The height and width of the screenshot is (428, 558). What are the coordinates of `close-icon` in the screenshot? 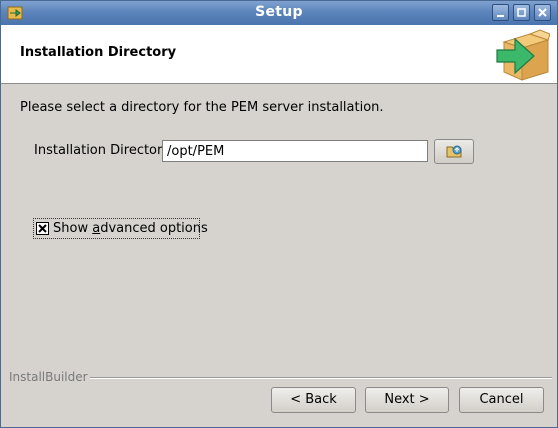 It's located at (542, 12).